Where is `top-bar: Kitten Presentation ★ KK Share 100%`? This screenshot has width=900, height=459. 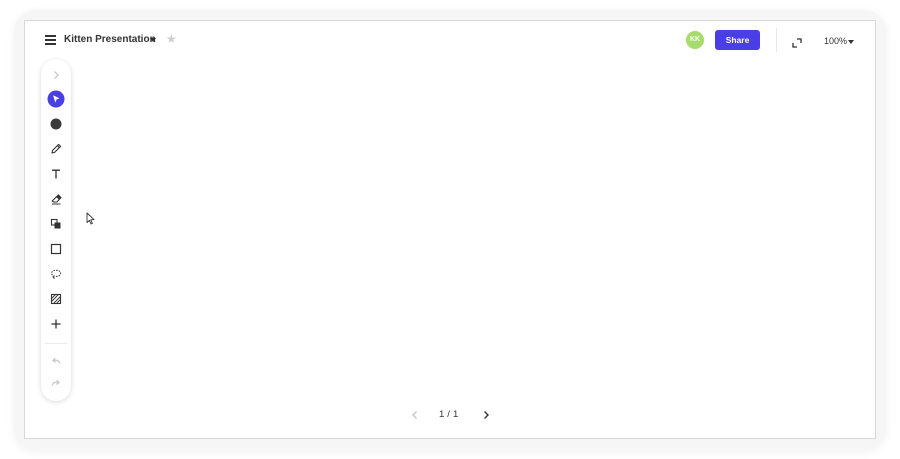 top-bar: Kitten Presentation ★ KK Share 100% is located at coordinates (450, 41).